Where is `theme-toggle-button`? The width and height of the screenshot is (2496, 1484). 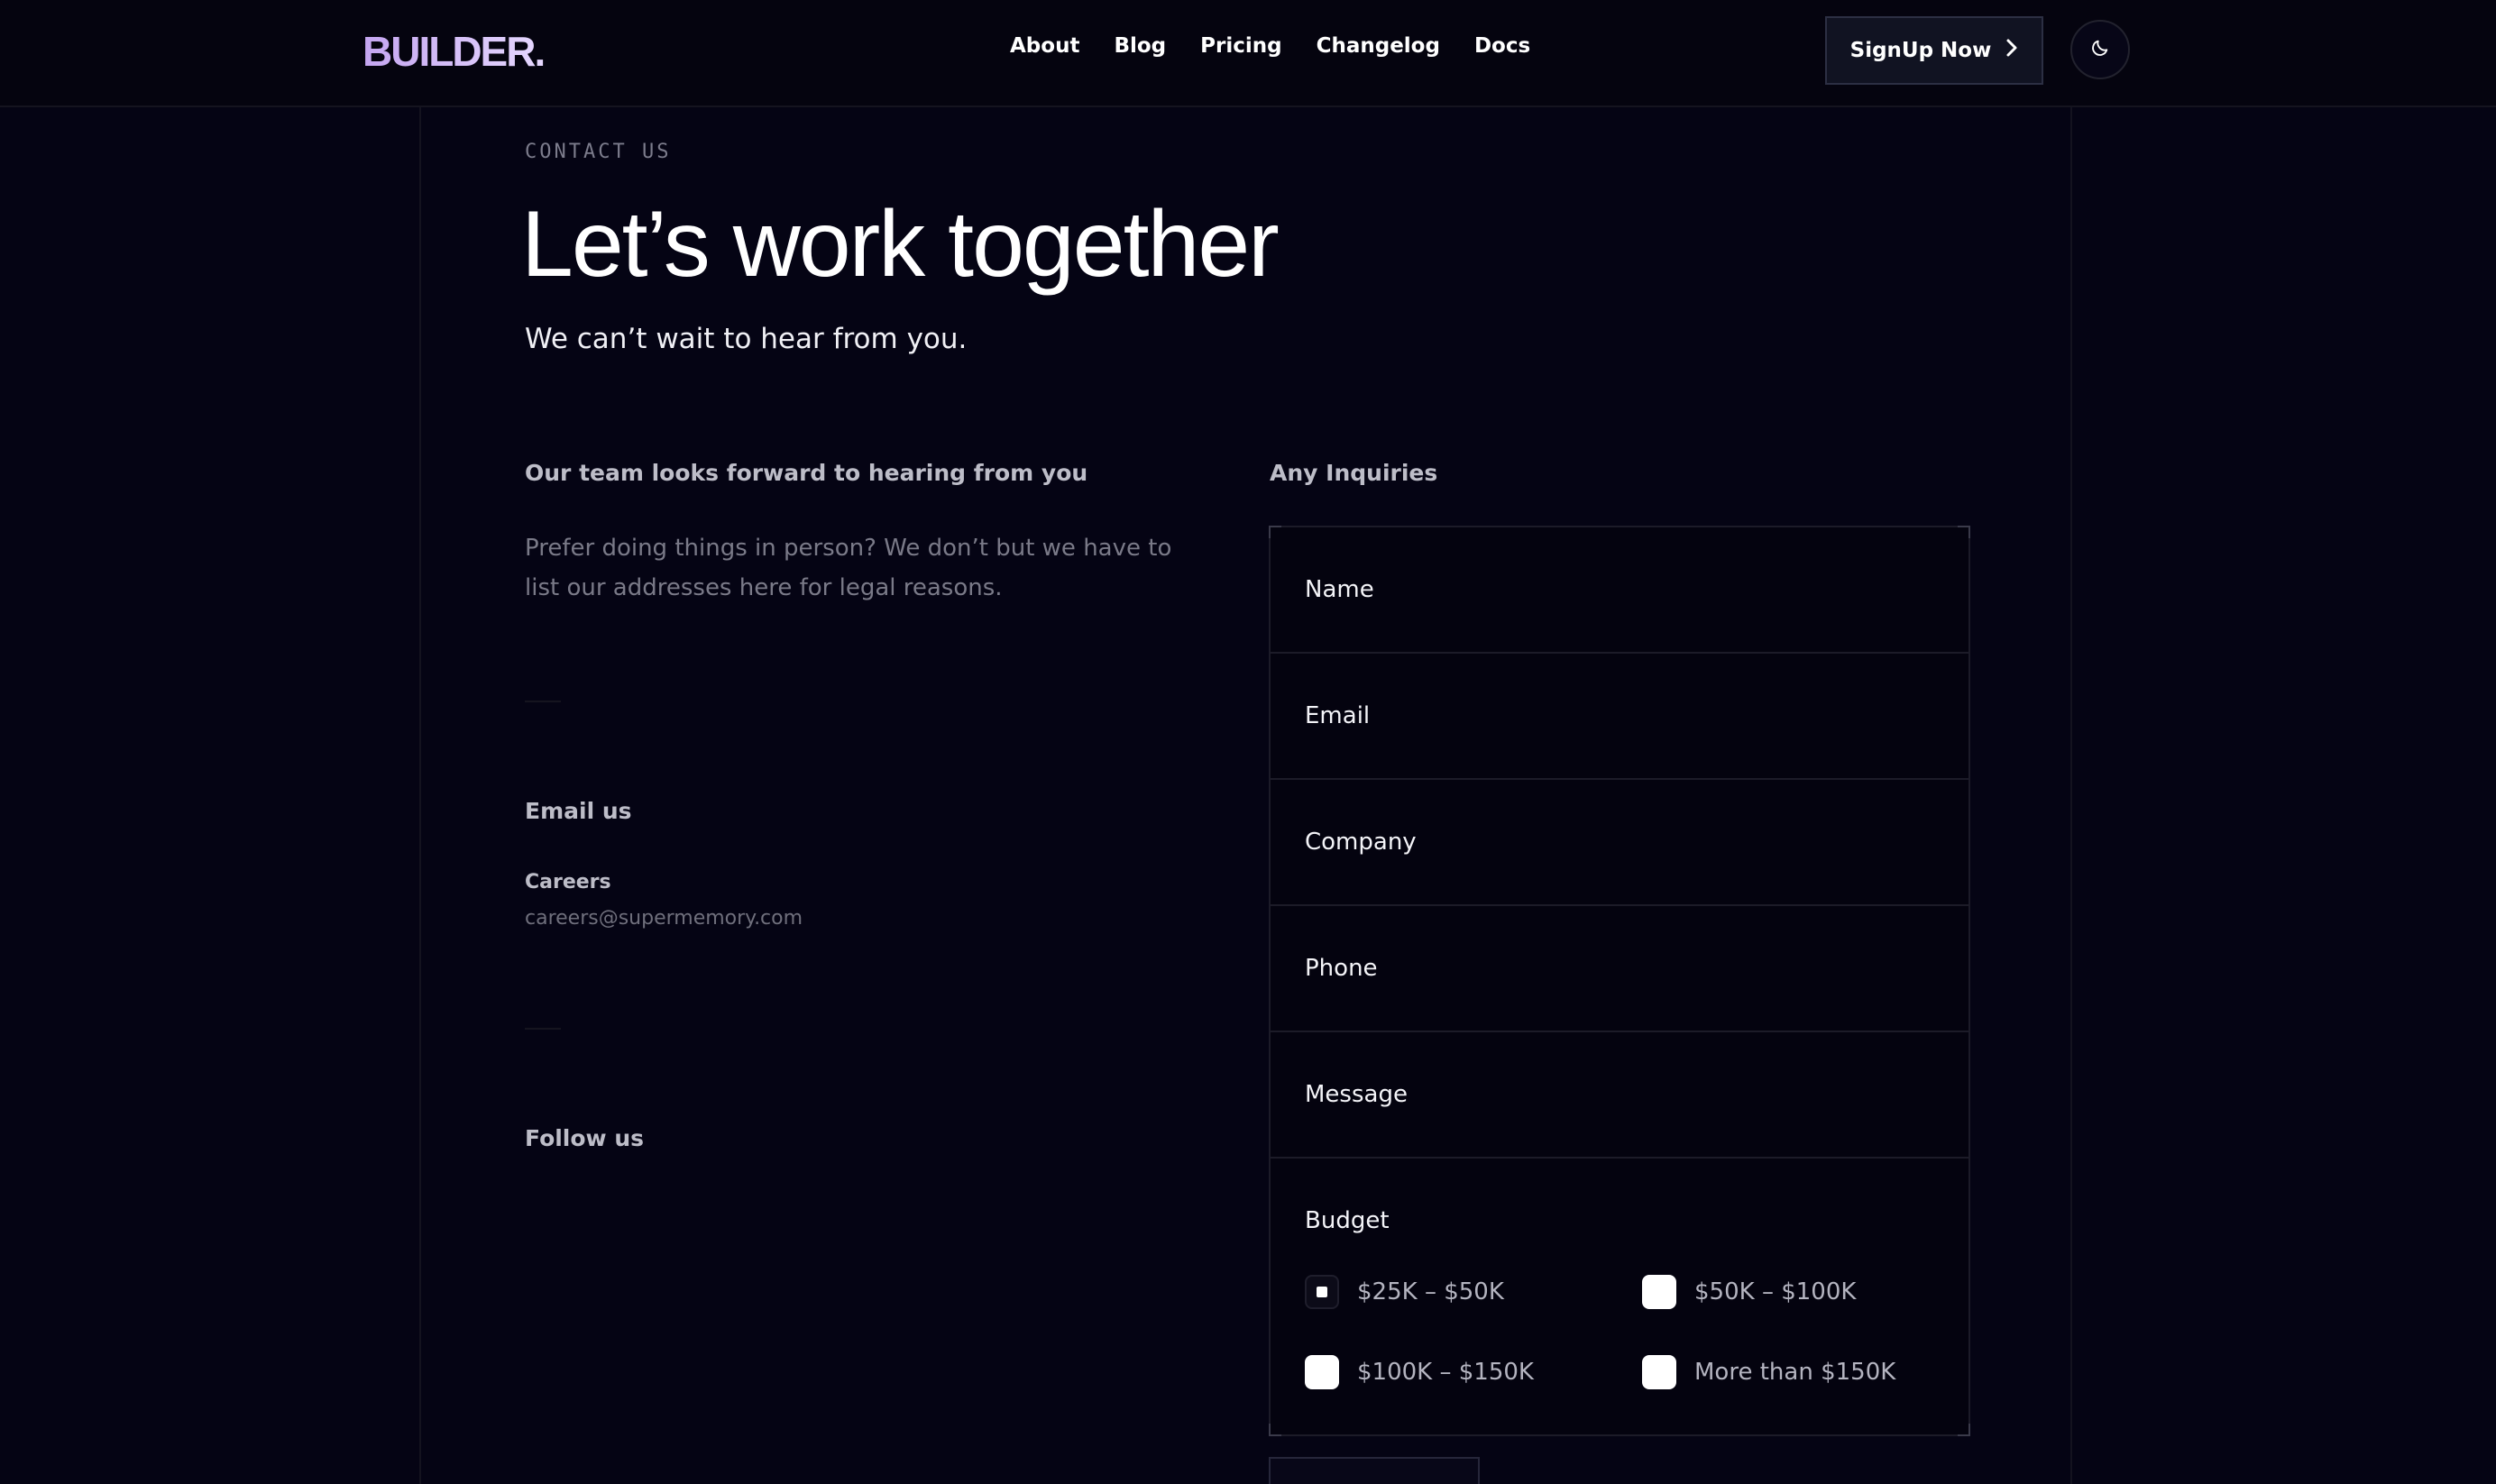 theme-toggle-button is located at coordinates (2100, 49).